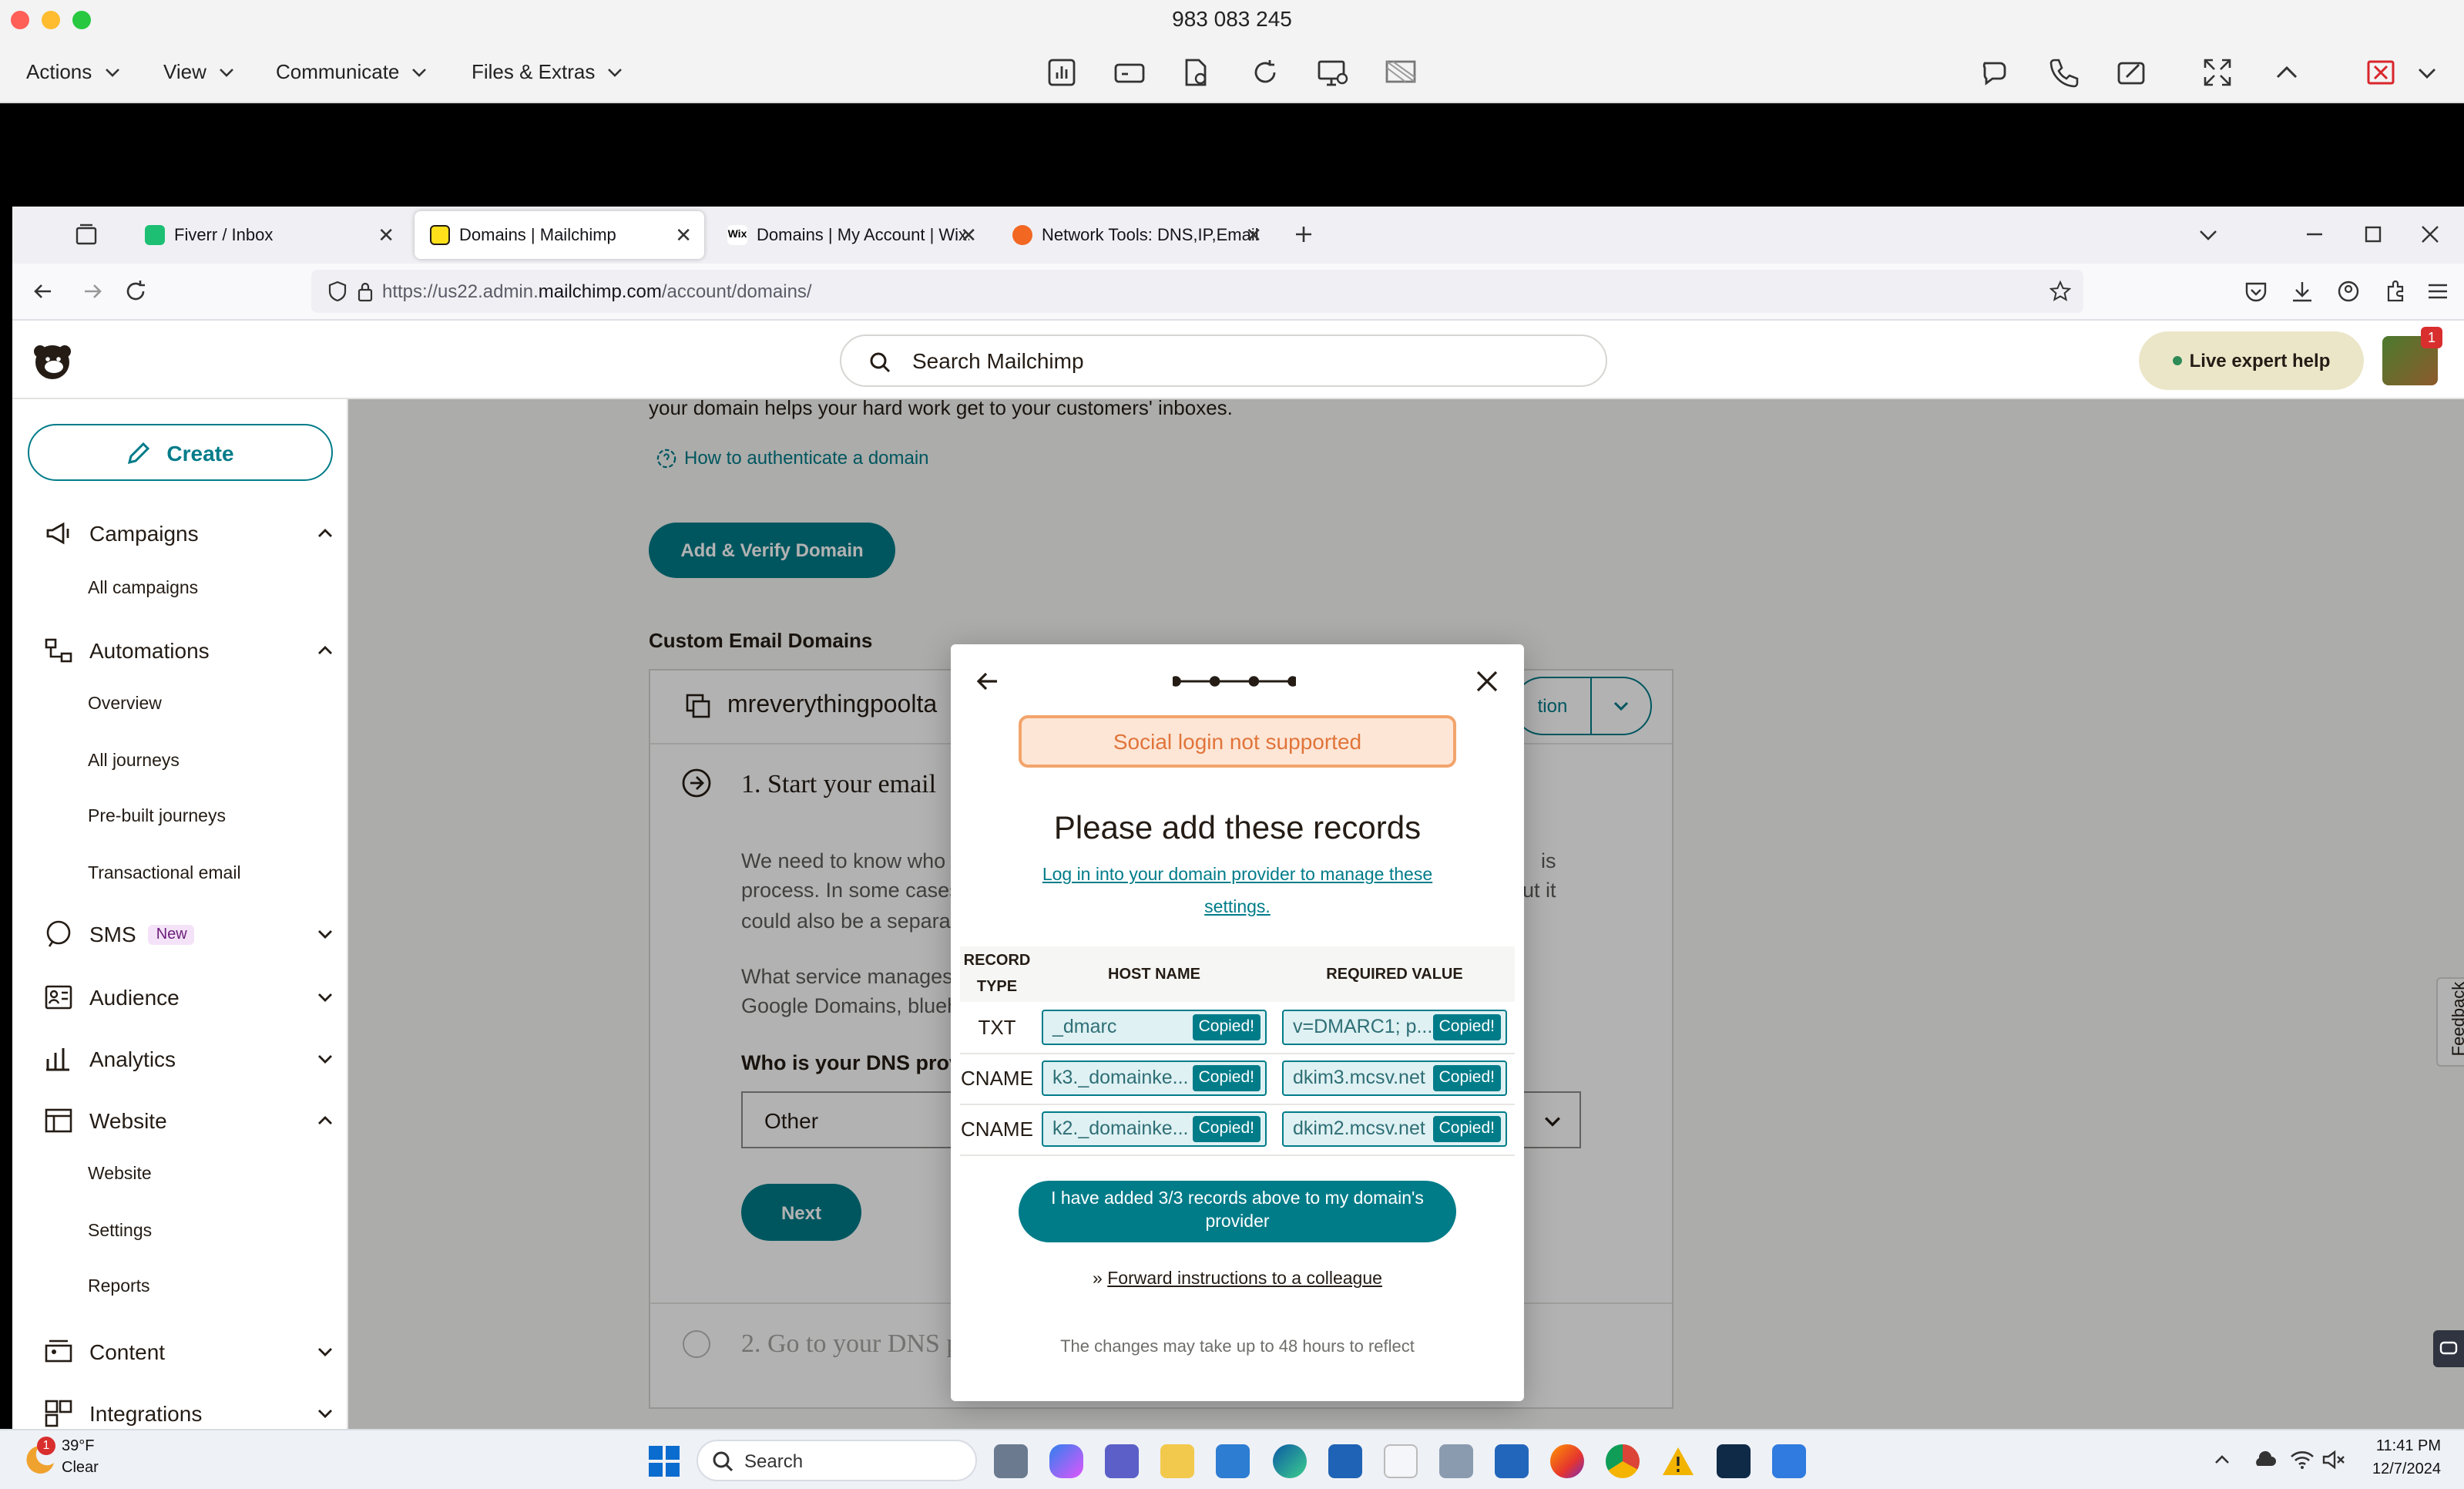  I want to click on back-icon, so click(43, 291).